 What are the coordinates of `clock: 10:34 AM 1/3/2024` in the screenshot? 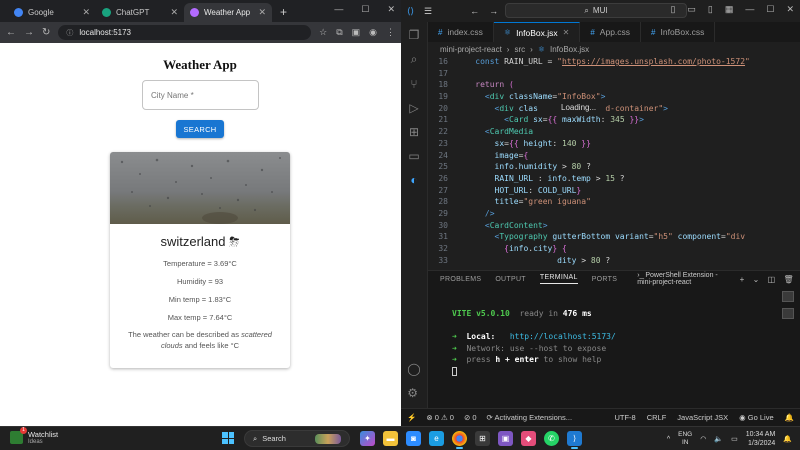 It's located at (761, 439).